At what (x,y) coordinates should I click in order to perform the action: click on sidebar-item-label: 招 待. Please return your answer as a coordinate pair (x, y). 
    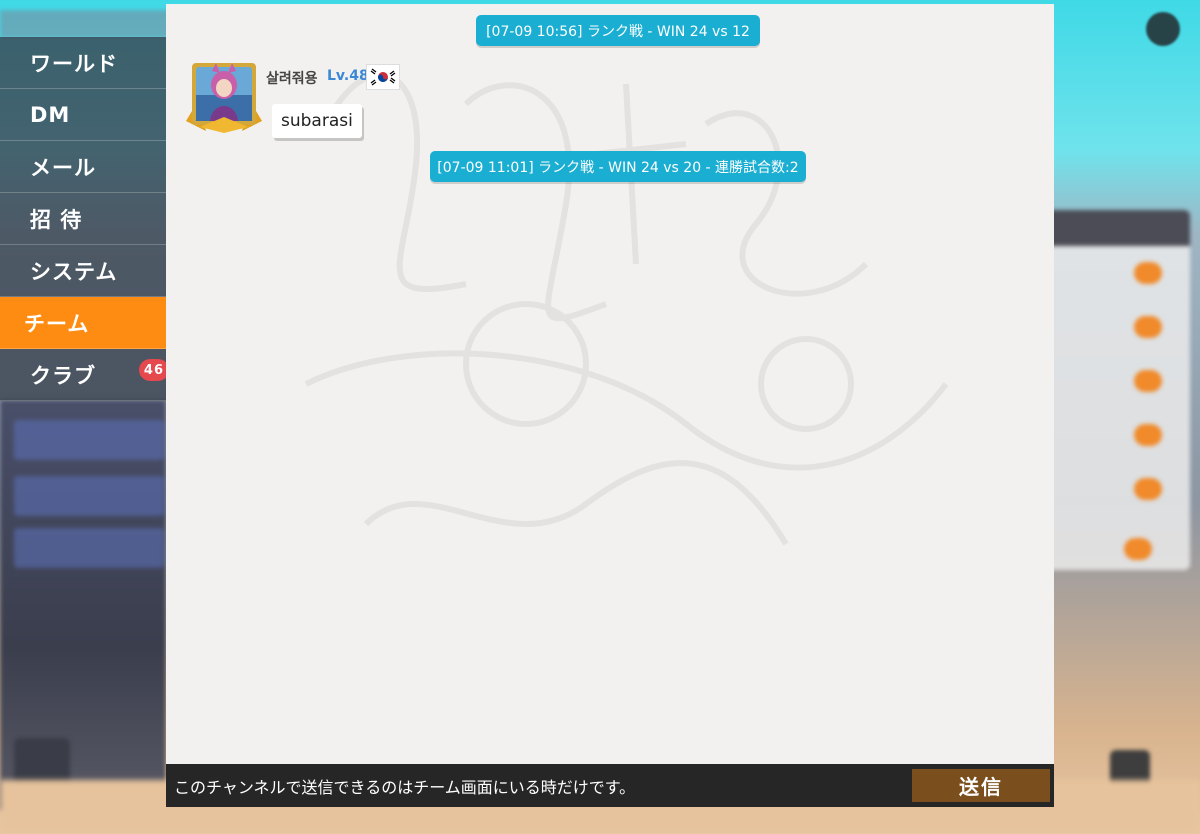
    Looking at the image, I should click on (56, 219).